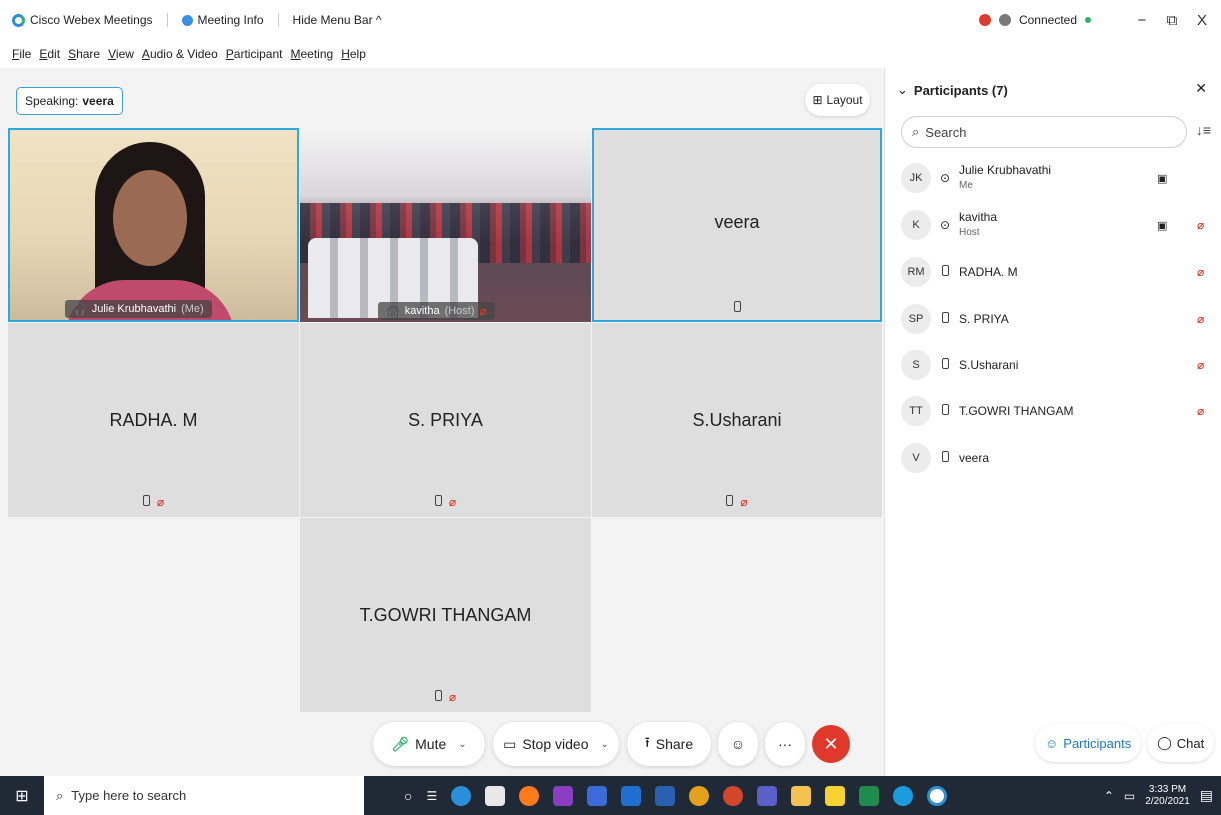  Describe the element at coordinates (98, 101) in the screenshot. I see `active-speaker-name: veera` at that location.